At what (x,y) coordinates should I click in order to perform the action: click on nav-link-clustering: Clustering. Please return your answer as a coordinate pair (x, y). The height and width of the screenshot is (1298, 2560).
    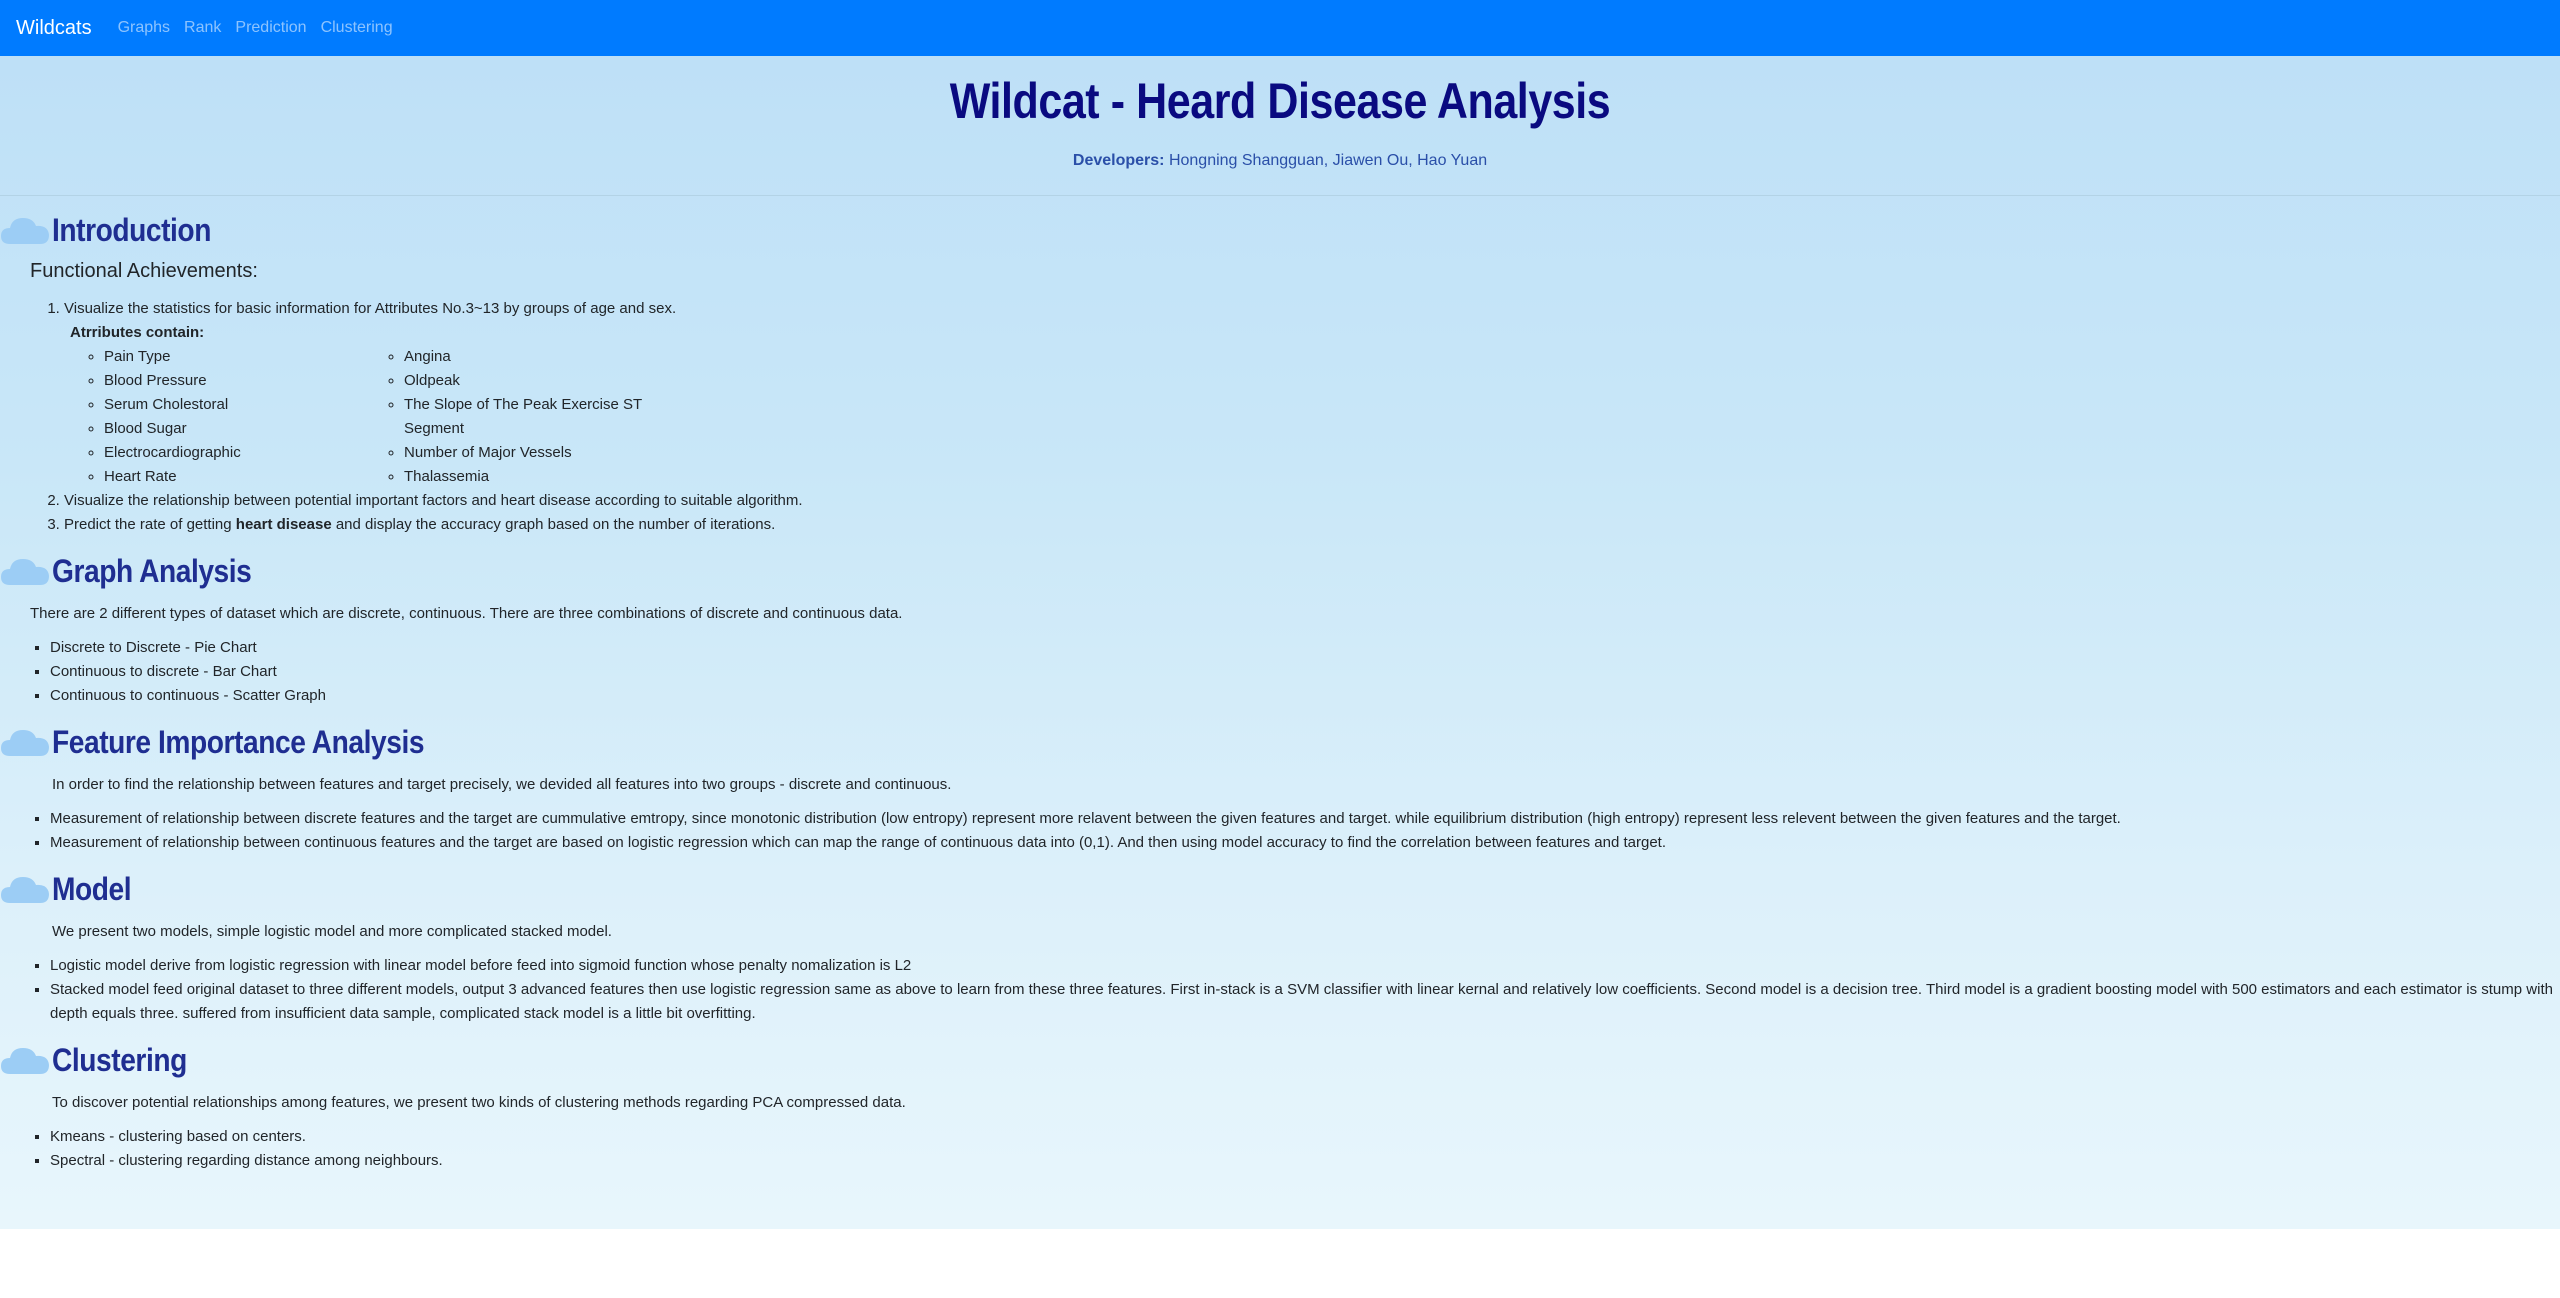
    Looking at the image, I should click on (357, 28).